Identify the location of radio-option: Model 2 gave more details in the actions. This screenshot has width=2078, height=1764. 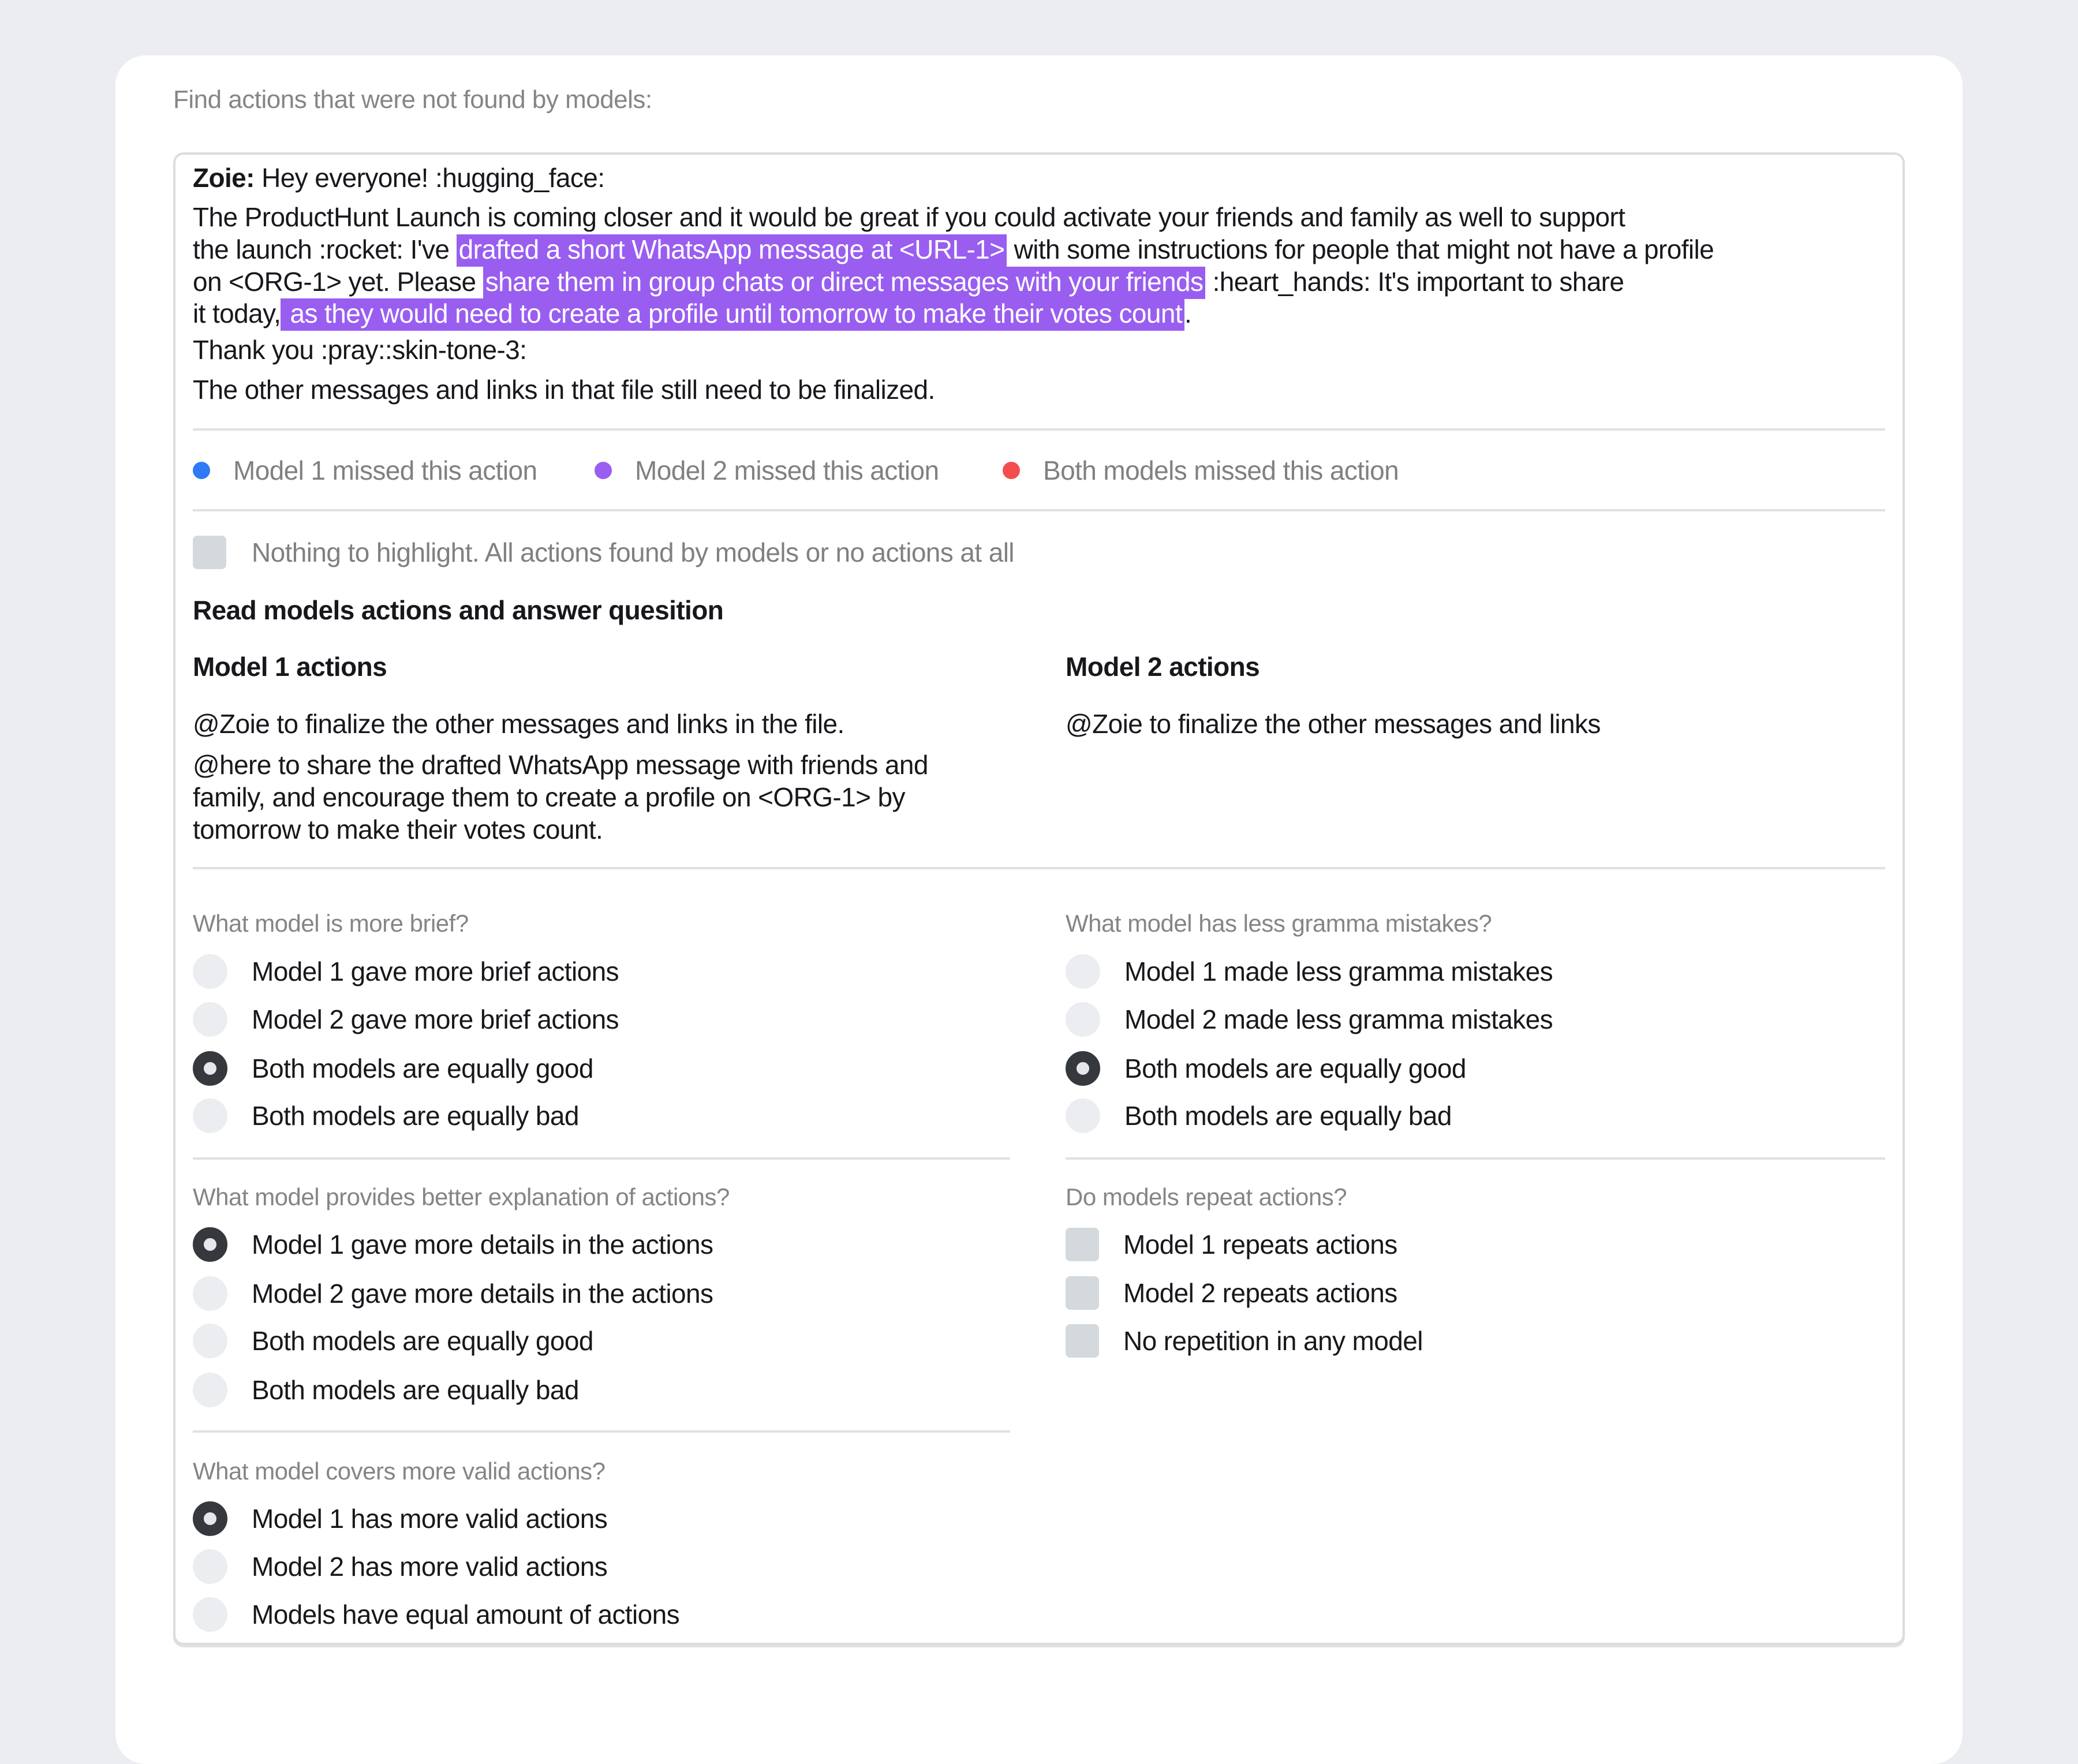
(453, 1293).